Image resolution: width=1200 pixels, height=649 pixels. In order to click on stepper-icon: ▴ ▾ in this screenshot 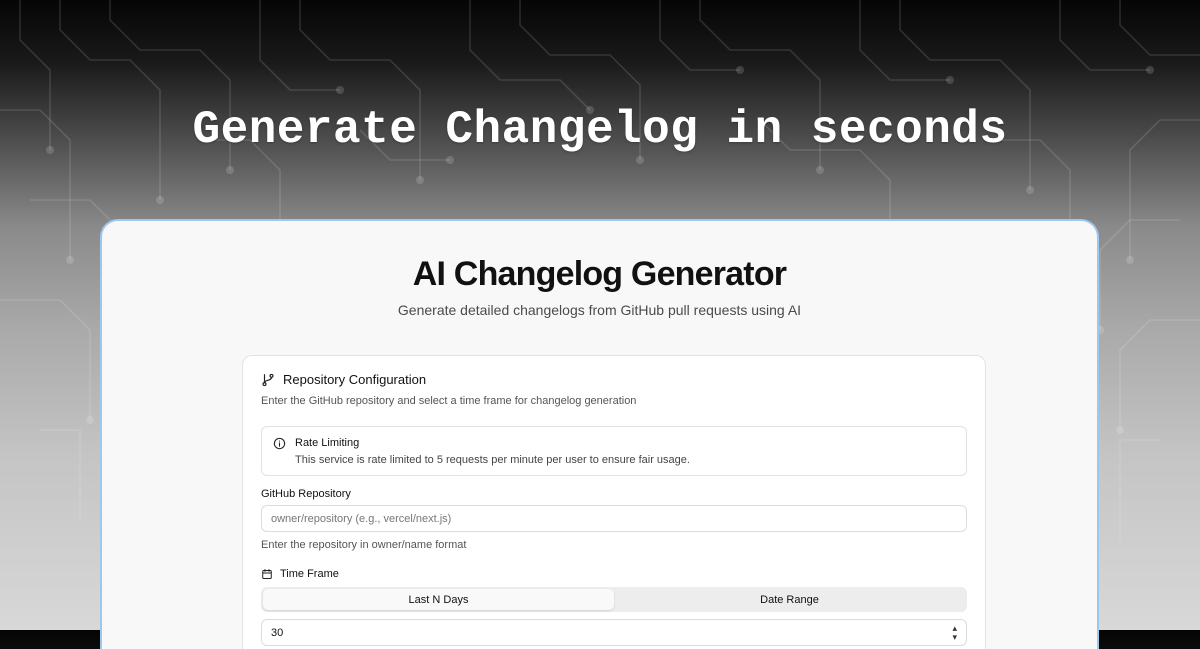, I will do `click(954, 632)`.